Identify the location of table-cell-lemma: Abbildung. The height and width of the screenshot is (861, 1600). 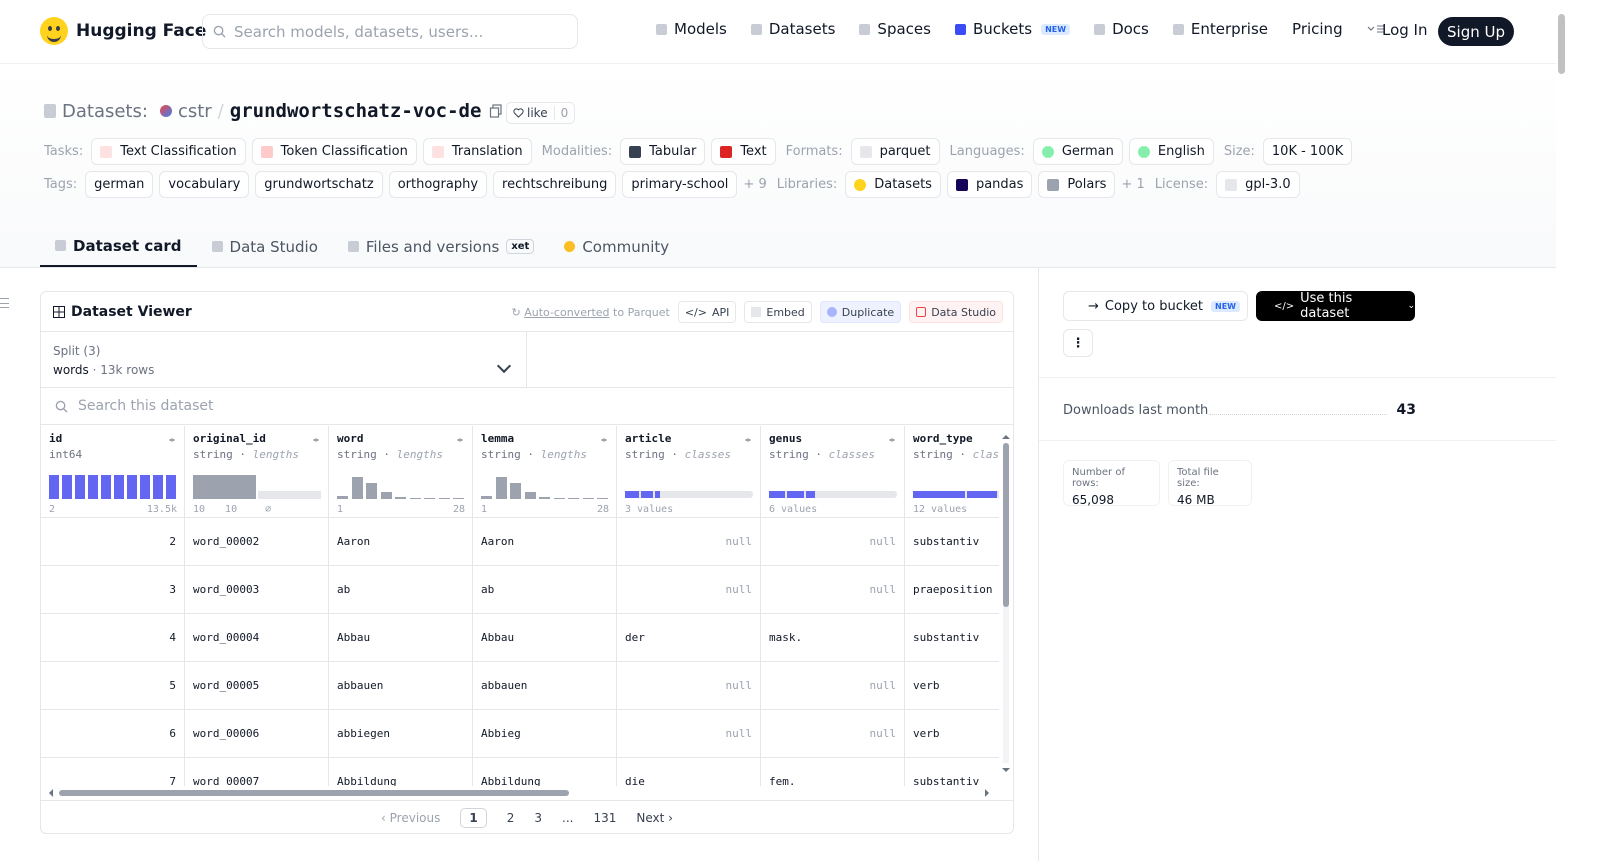
(545, 772).